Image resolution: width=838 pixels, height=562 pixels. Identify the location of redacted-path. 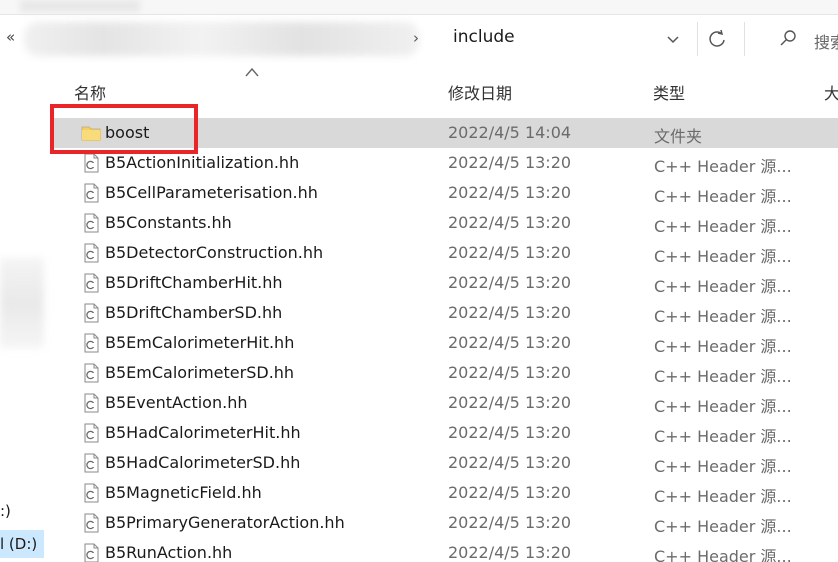
(221, 39).